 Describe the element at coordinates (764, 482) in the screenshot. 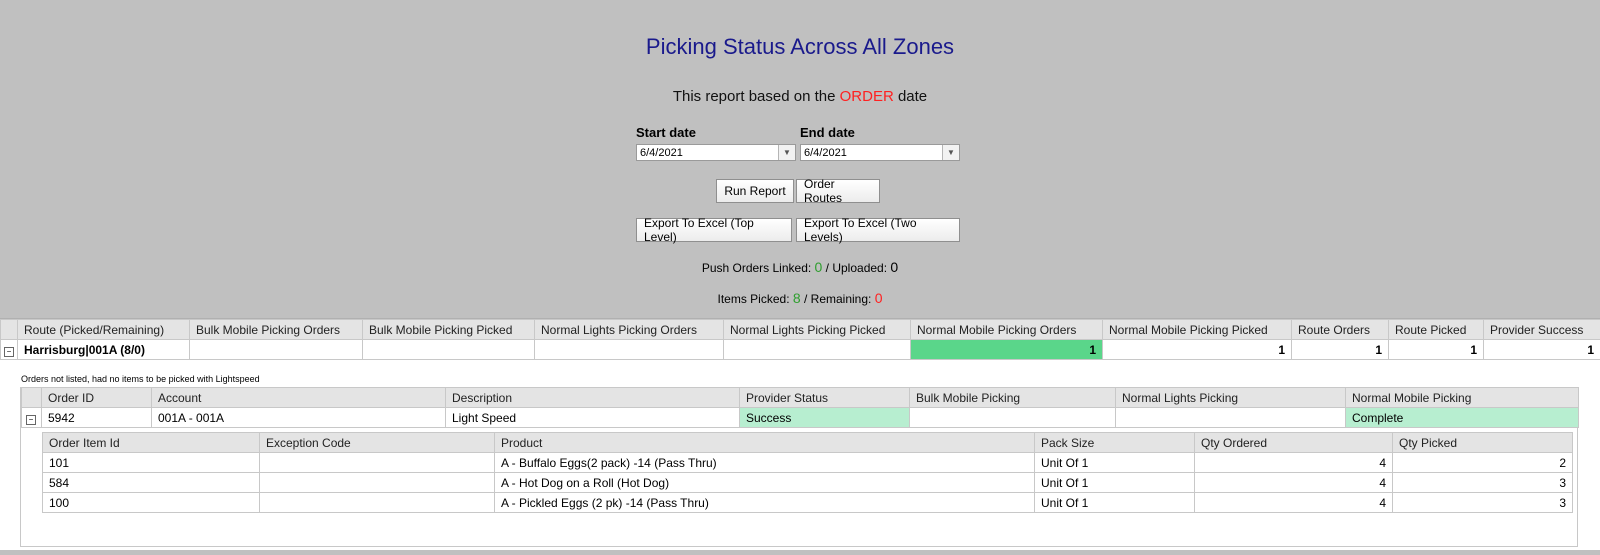

I see `product-cell: A - Hot Dog on a Roll (Hot Dog)` at that location.